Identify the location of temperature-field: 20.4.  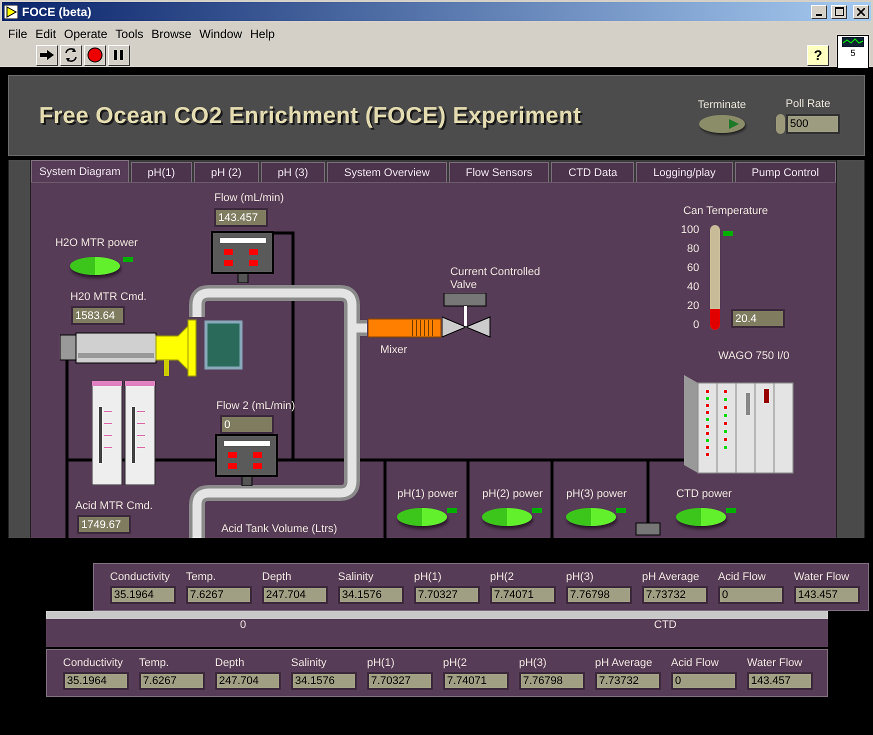
(758, 318).